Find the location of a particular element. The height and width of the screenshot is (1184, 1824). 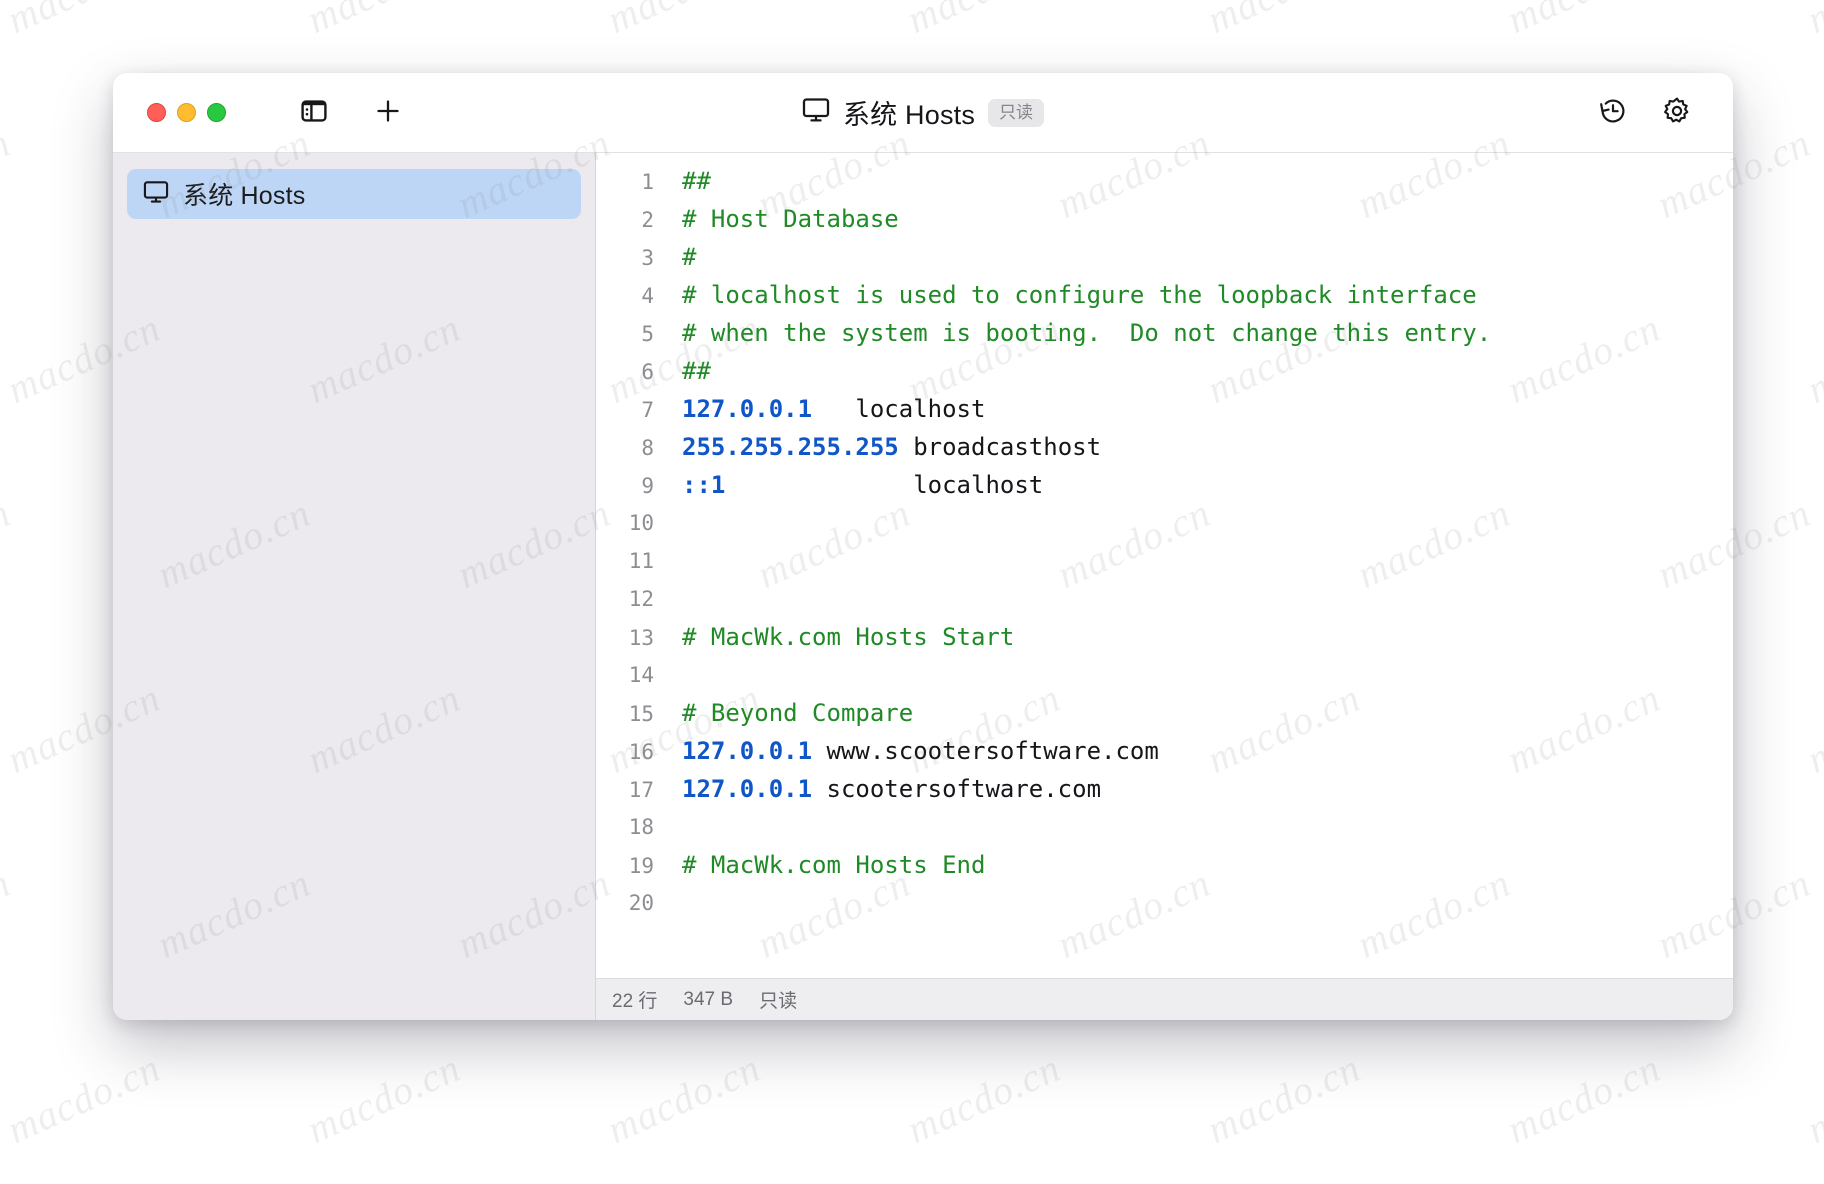

new-tab-wrapper is located at coordinates (388, 113).